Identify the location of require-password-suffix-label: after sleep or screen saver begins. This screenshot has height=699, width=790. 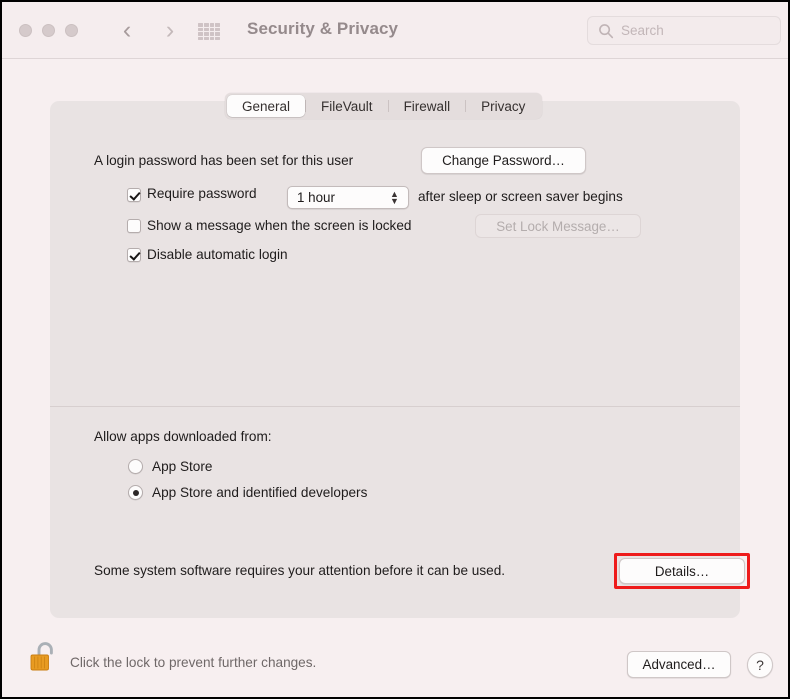
(520, 196).